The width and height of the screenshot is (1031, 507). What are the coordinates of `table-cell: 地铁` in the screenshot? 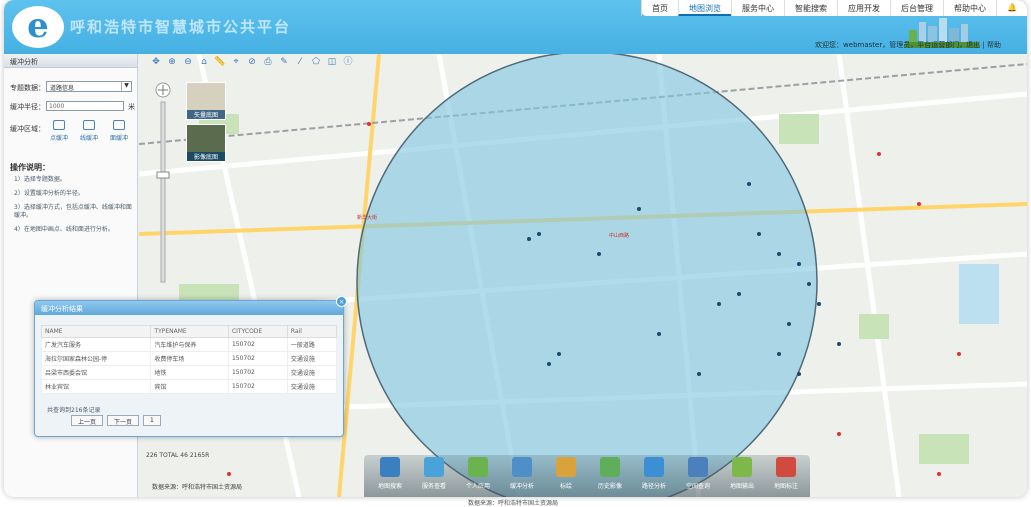 It's located at (189, 372).